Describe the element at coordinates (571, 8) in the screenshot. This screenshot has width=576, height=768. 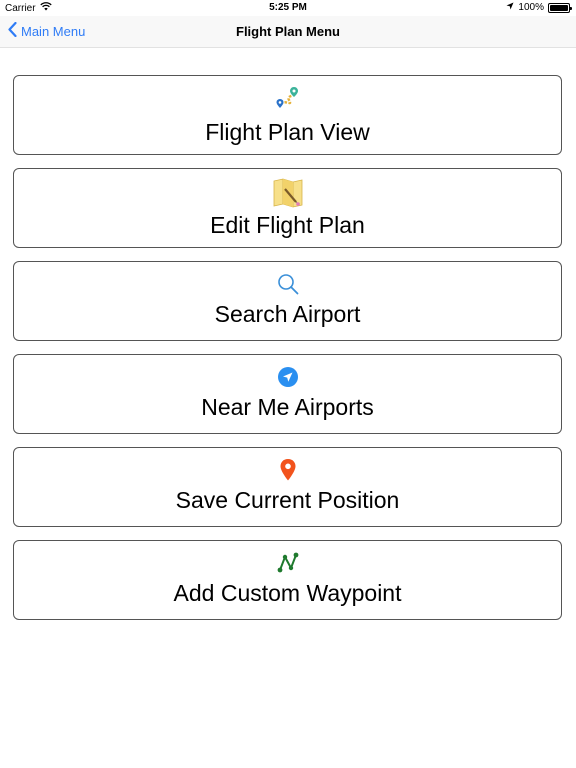
I see `battery-cap` at that location.